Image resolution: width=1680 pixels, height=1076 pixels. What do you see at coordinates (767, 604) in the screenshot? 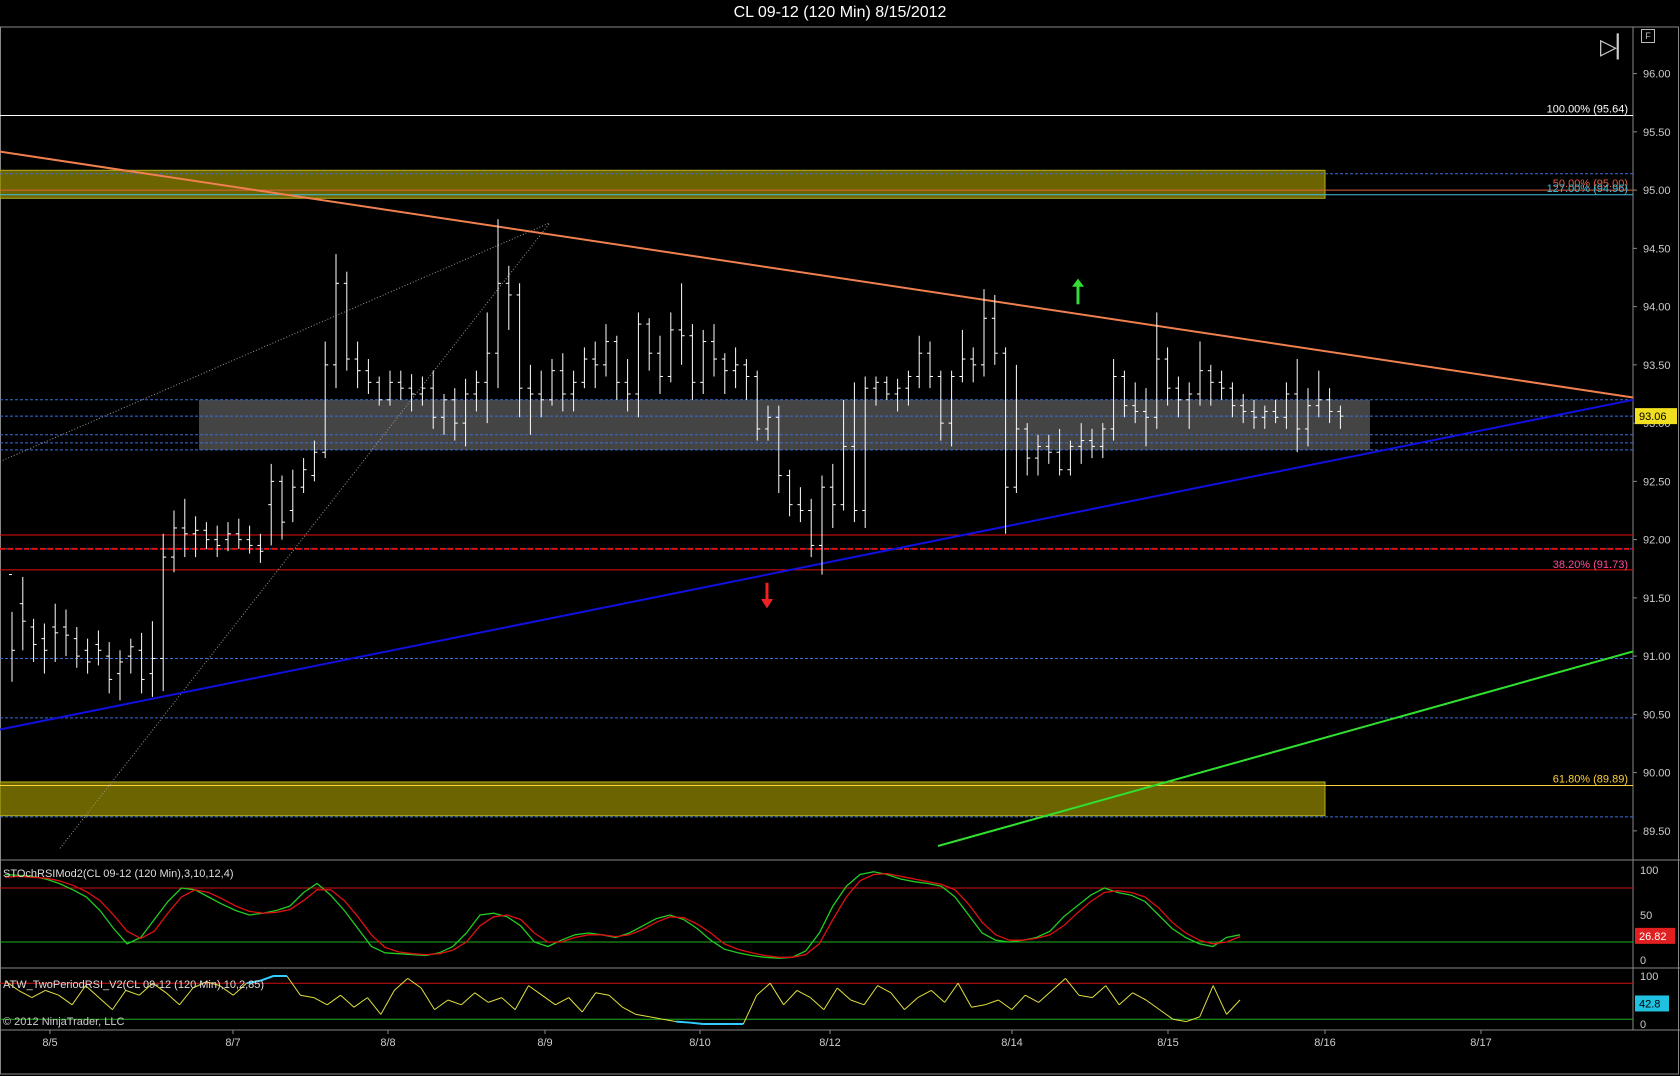
I see `down-arrow-head` at bounding box center [767, 604].